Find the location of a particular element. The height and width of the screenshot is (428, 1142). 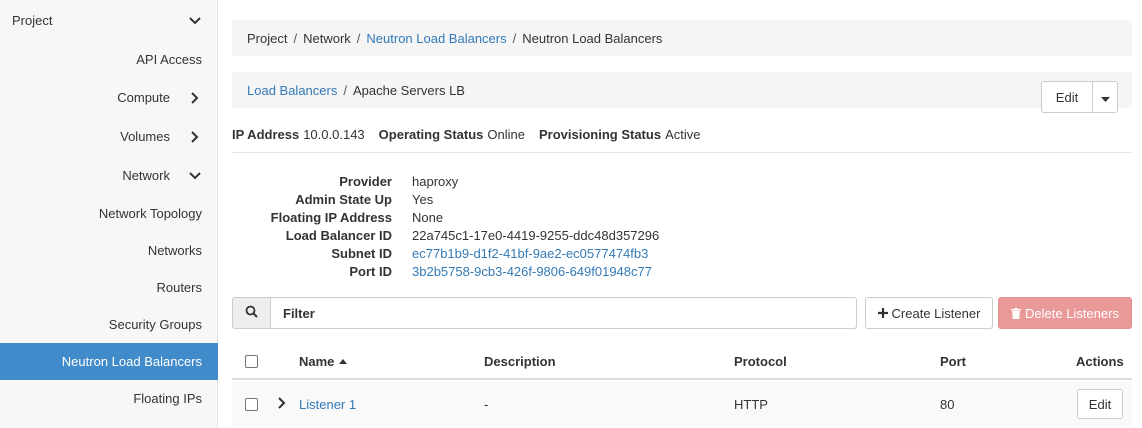

sidebar-item-floating-ips: Floating IPs is located at coordinates (109, 398).